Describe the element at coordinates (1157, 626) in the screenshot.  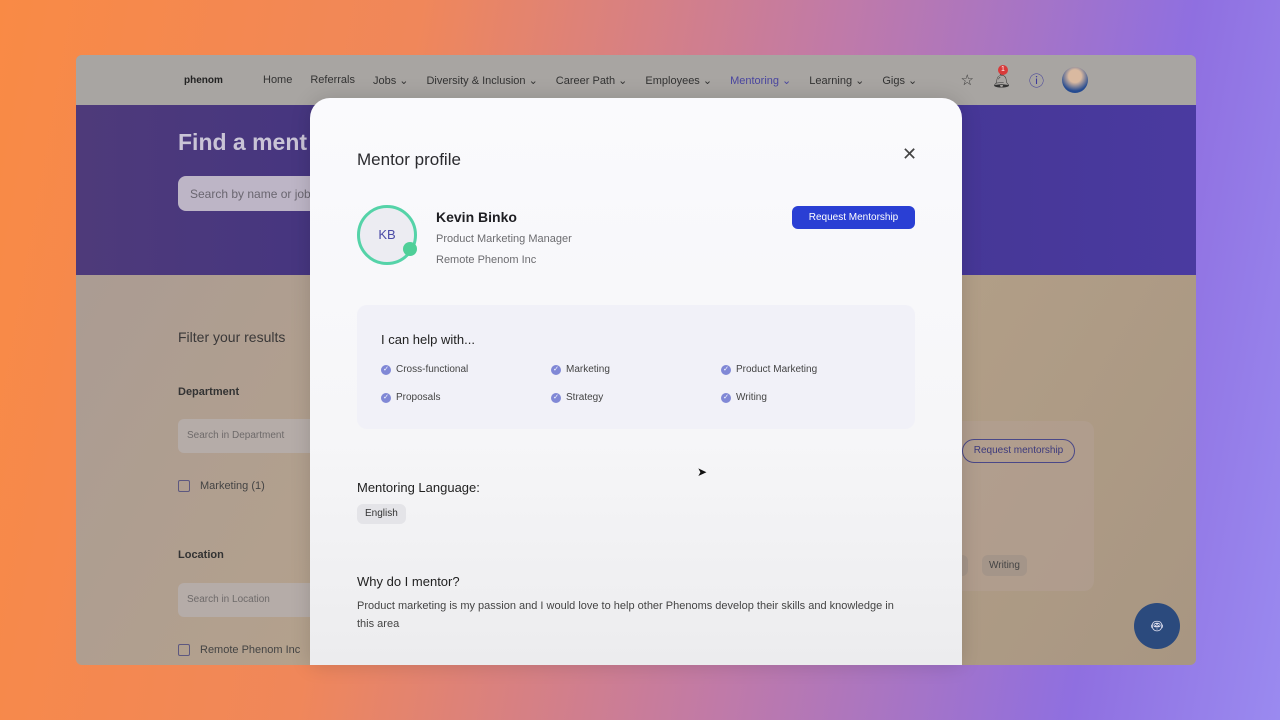
I see `chatbot-icon: 🤖︎` at that location.